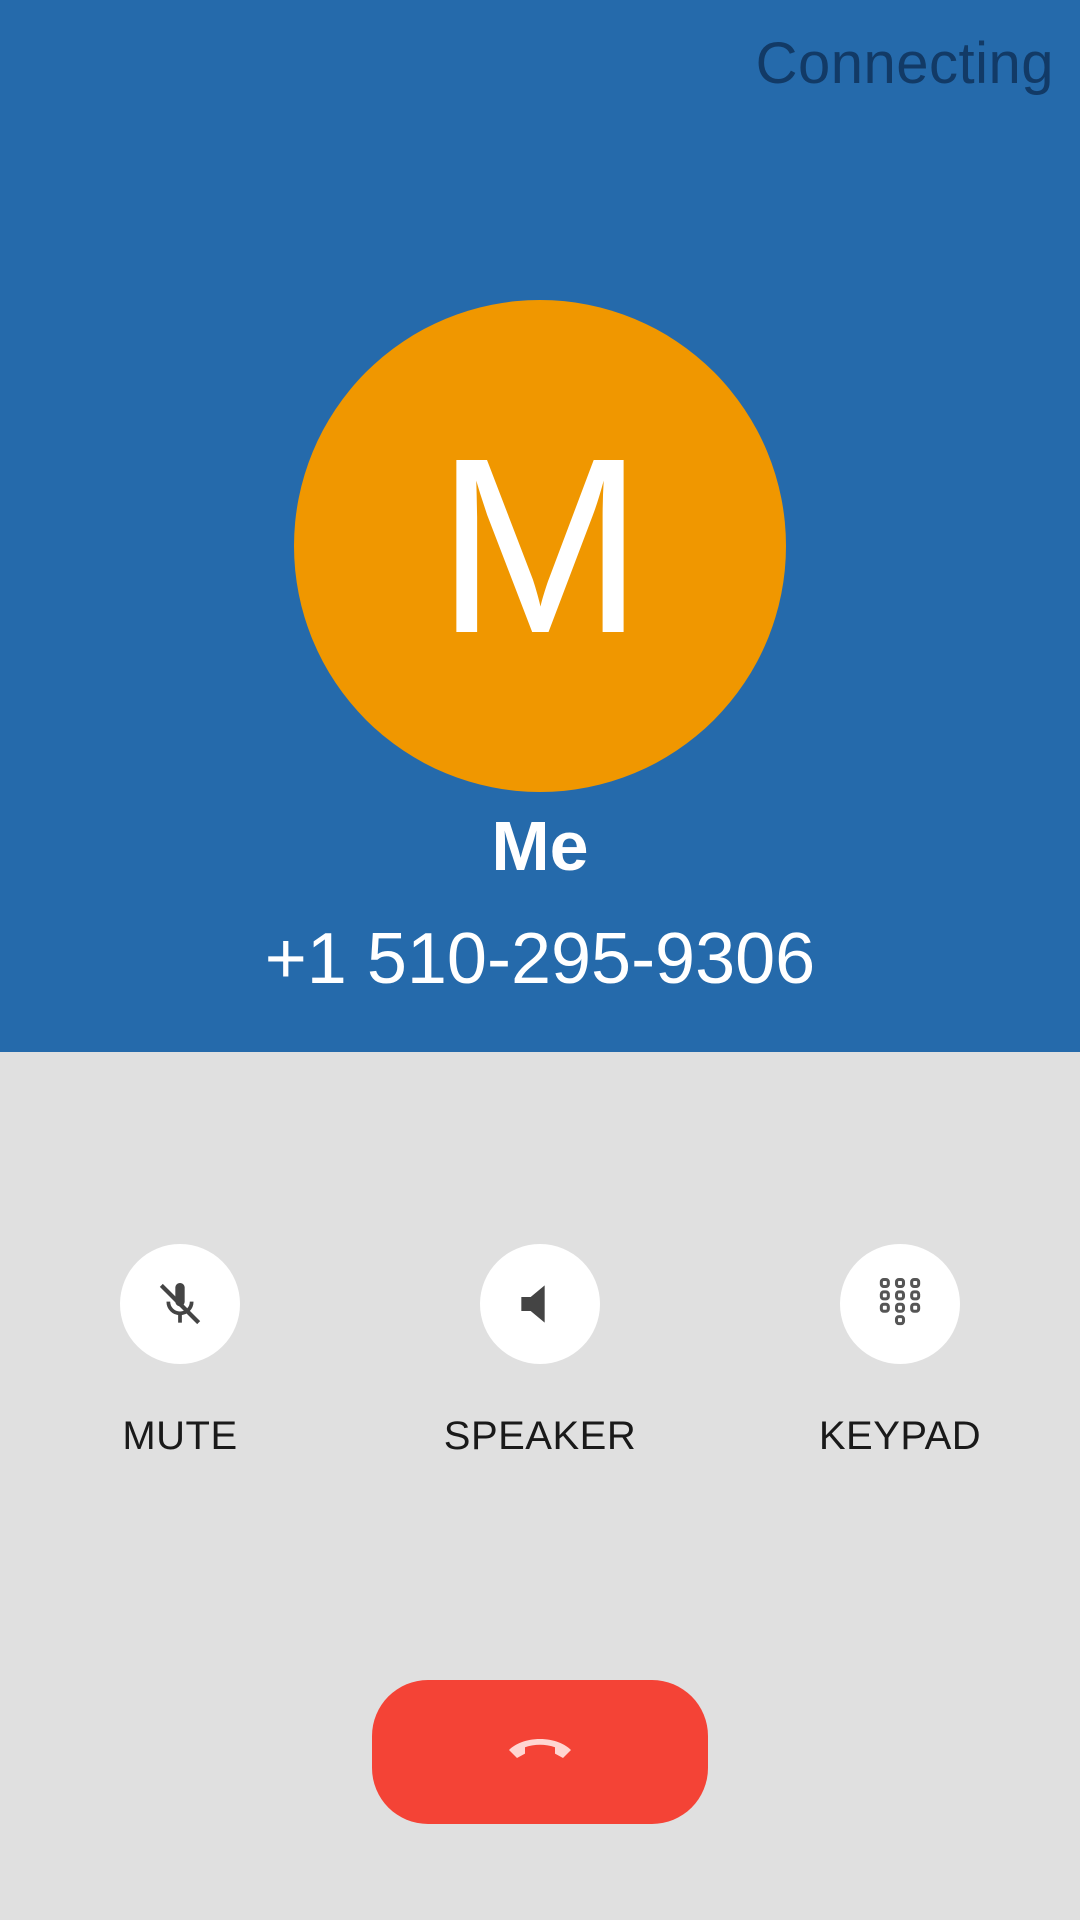 This screenshot has height=1920, width=1080. I want to click on contact-avatar: M, so click(540, 546).